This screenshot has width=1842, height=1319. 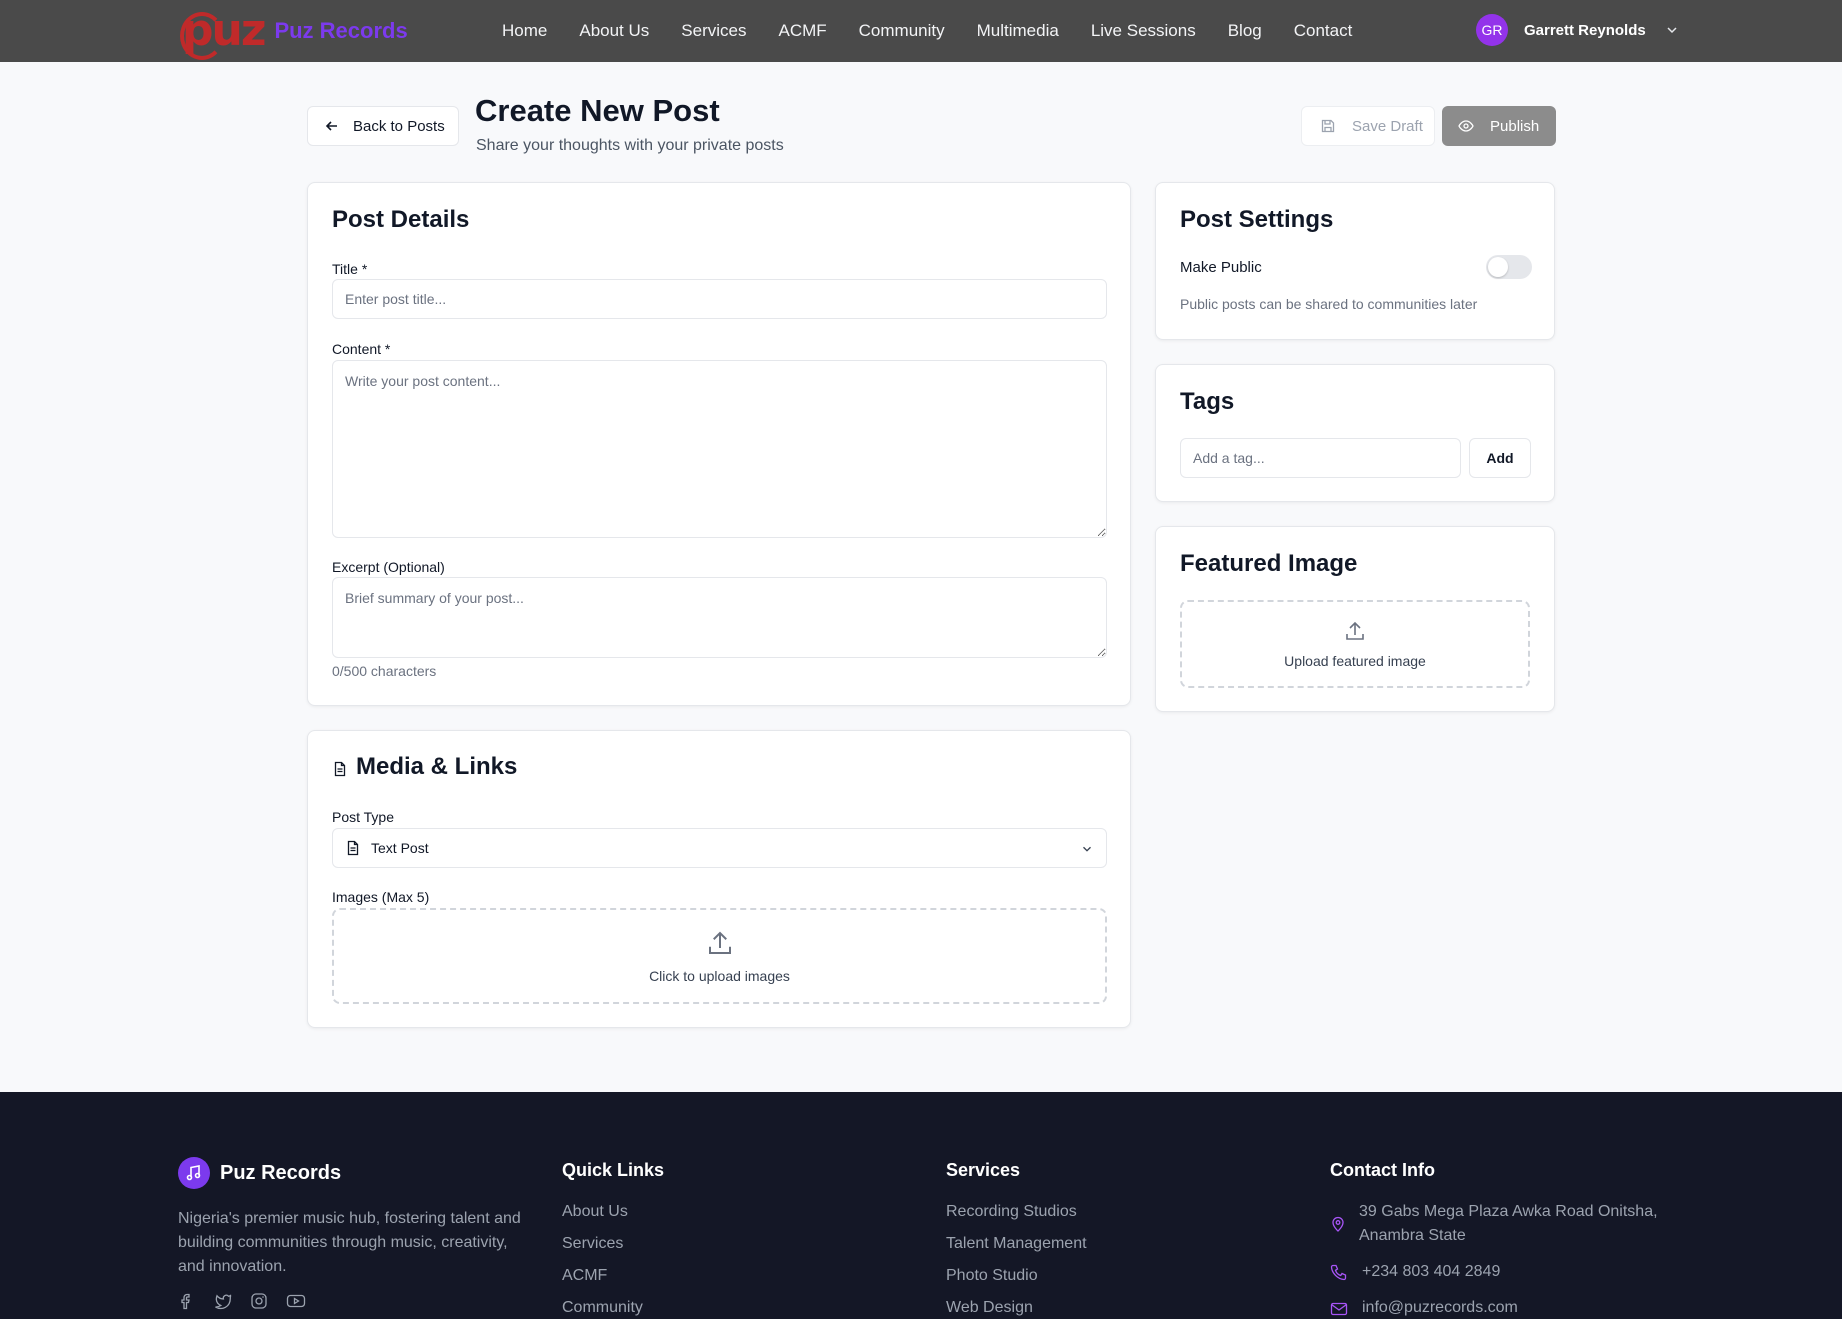 I want to click on post-type-value: Text Post, so click(x=400, y=848).